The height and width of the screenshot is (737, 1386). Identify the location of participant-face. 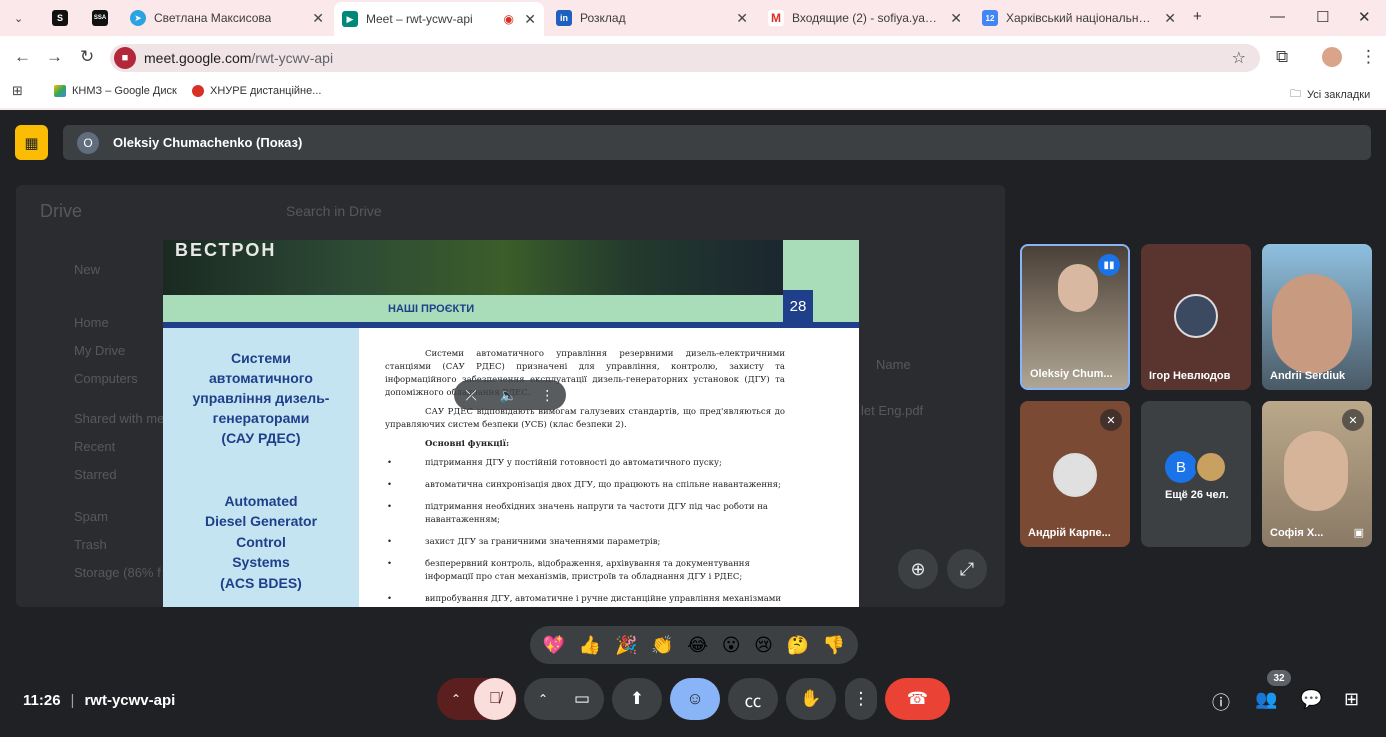
(1316, 471).